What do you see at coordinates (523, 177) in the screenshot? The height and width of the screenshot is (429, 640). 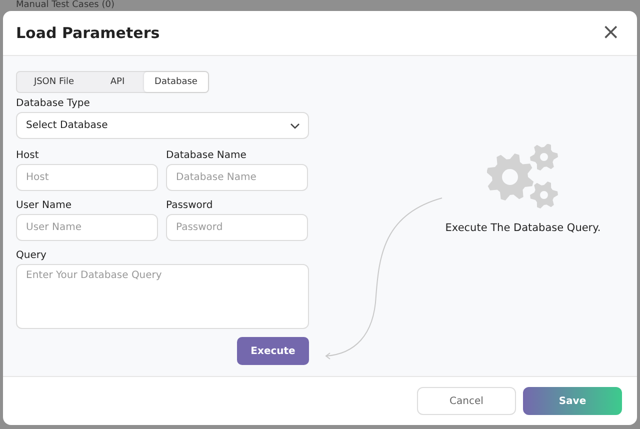 I see `gears-icon` at bounding box center [523, 177].